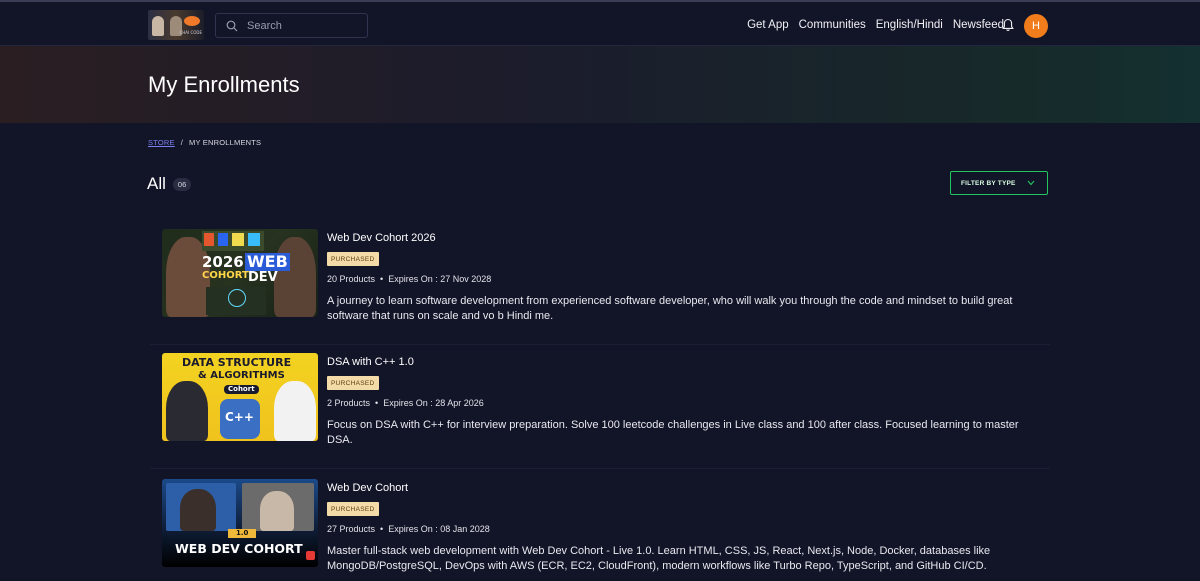  What do you see at coordinates (909, 25) in the screenshot?
I see `nav-link-language: English/Hindi` at bounding box center [909, 25].